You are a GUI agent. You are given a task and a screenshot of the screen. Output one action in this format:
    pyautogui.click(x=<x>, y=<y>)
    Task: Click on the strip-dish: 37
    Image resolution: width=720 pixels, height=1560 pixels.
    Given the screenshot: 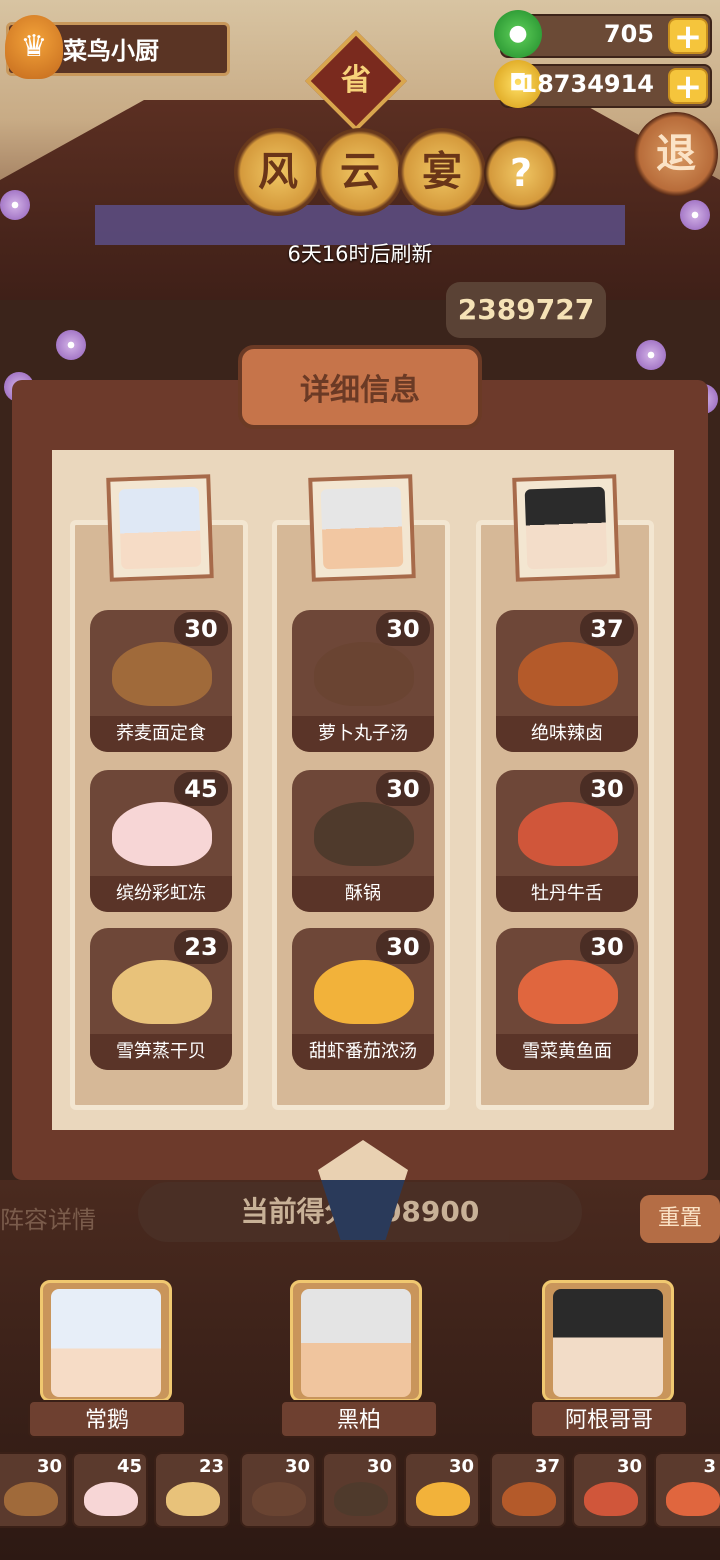 What is the action you would take?
    pyautogui.click(x=528, y=1490)
    